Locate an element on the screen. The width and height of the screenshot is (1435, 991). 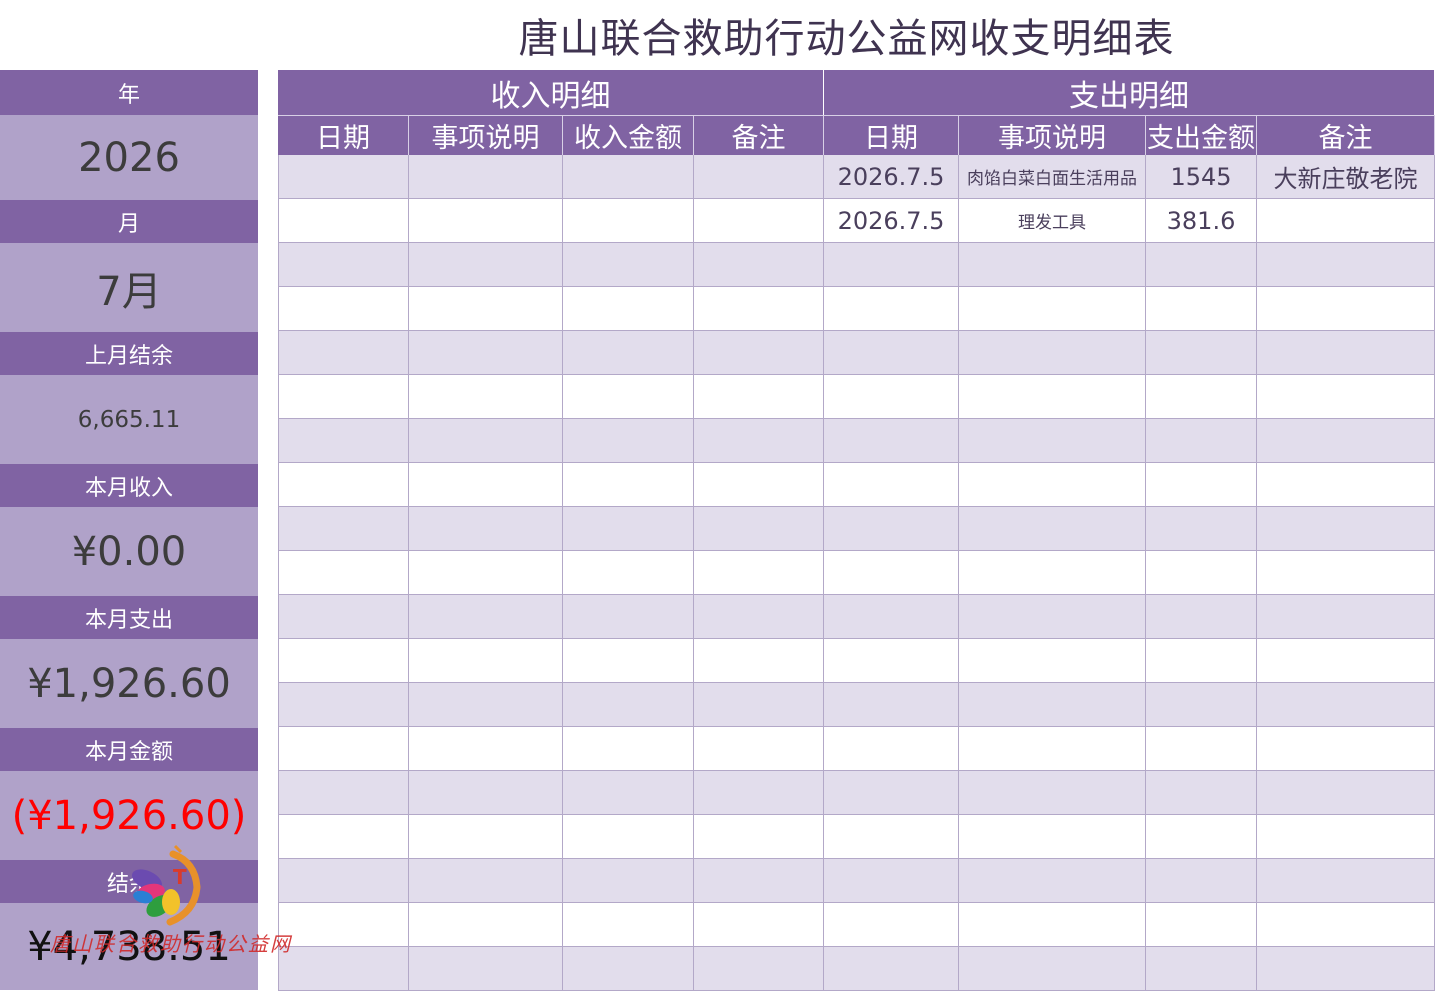
expense-amount-cell: 1545 is located at coordinates (1201, 177).